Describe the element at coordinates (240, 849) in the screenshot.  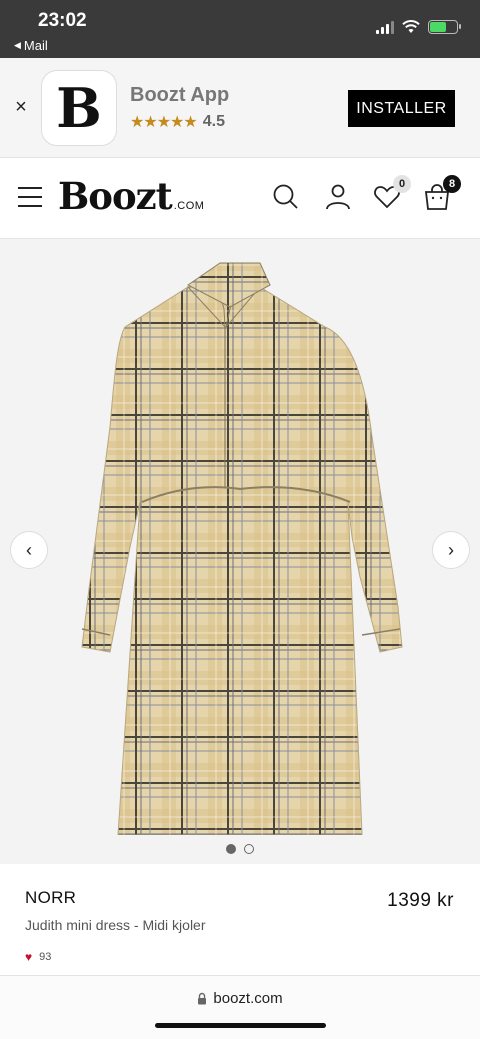
I see `gallery-pagination` at that location.